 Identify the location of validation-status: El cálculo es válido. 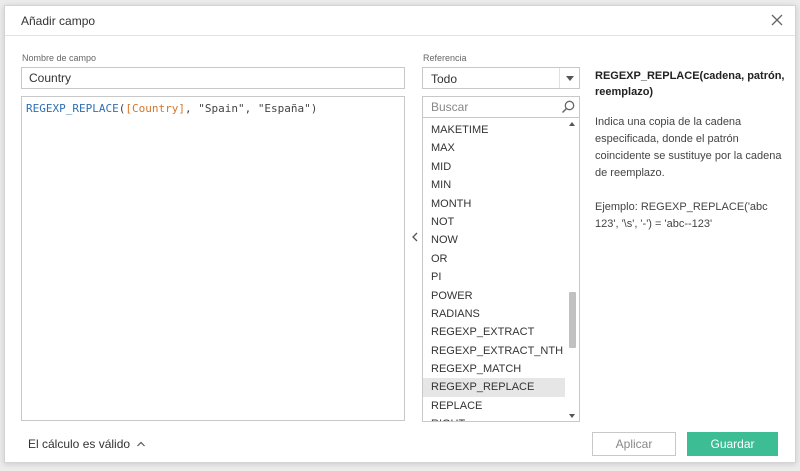
(87, 444).